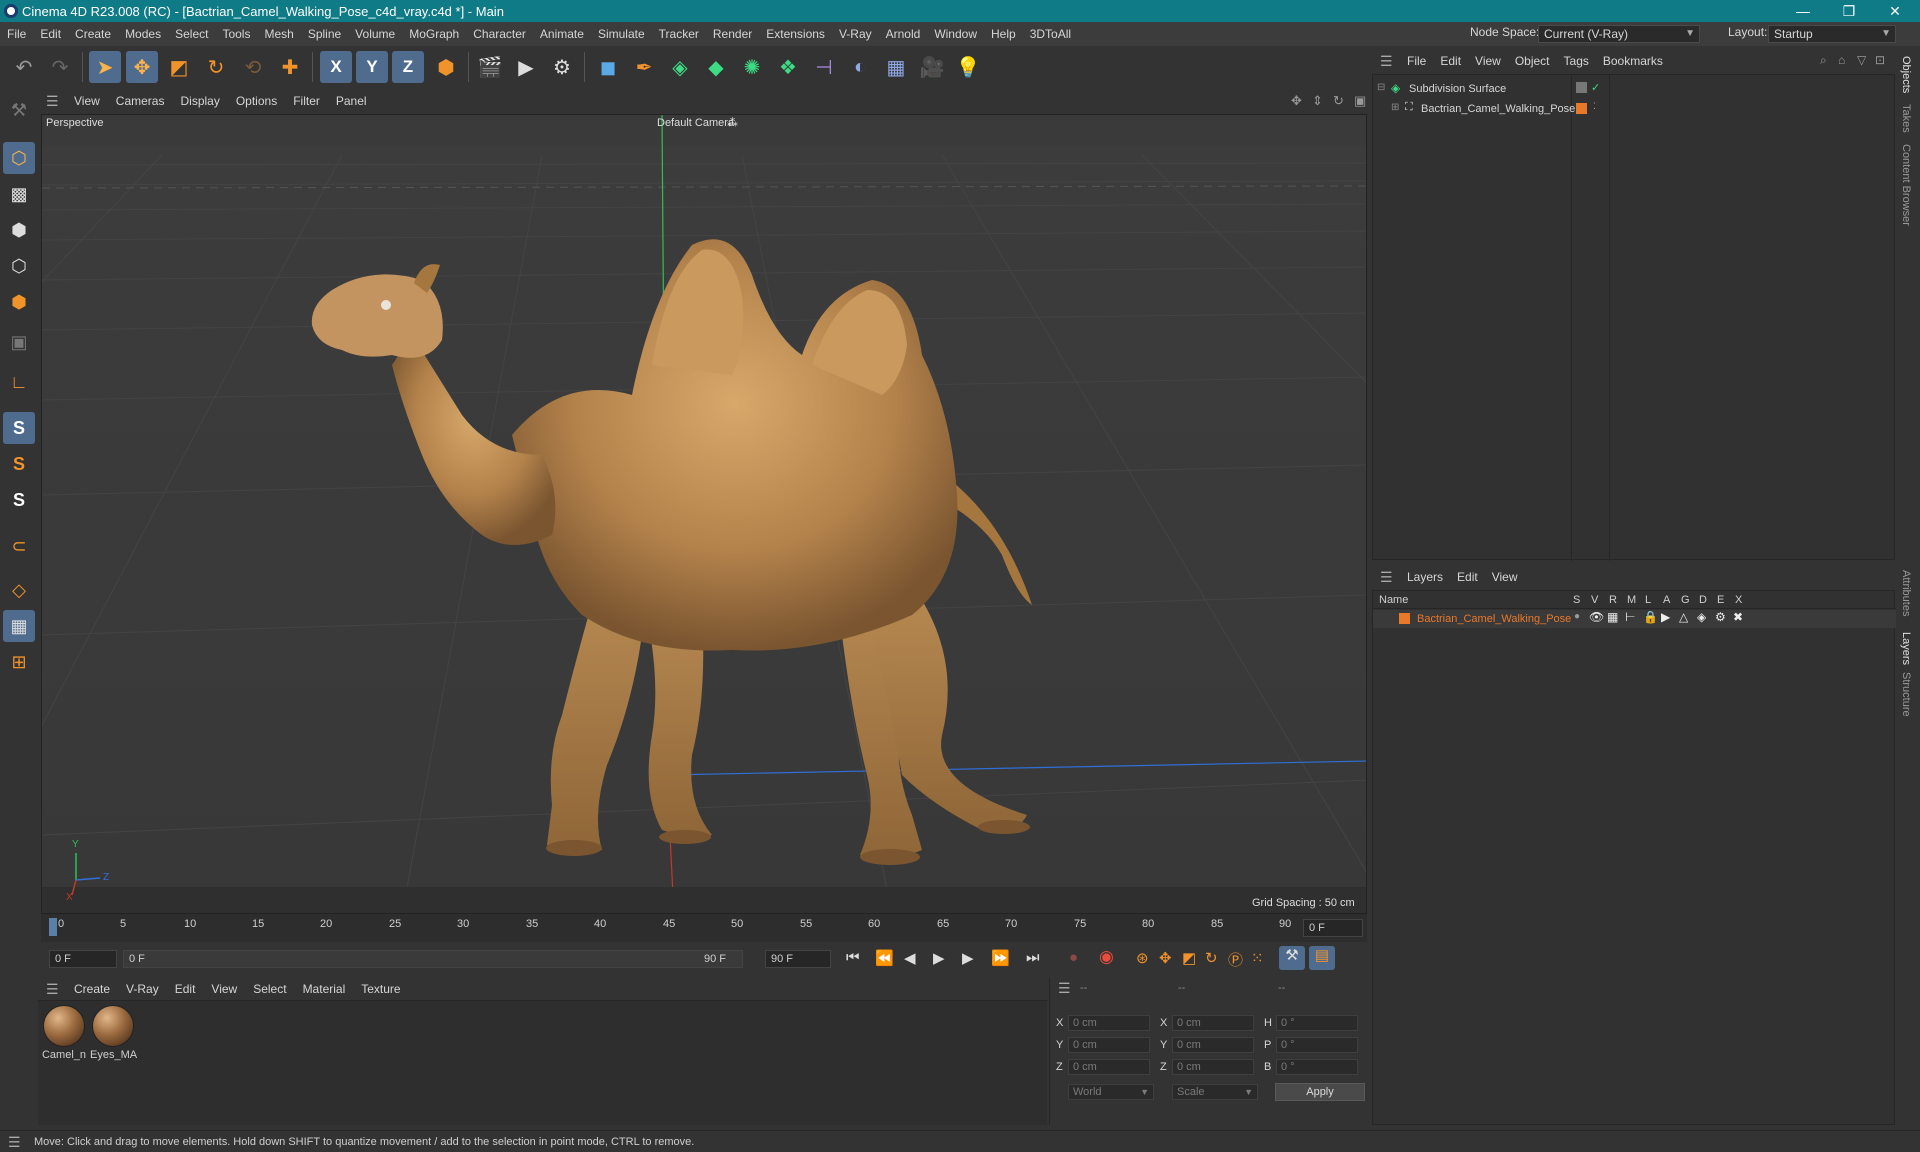  I want to click on eye-icon: 👁, so click(1596, 617).